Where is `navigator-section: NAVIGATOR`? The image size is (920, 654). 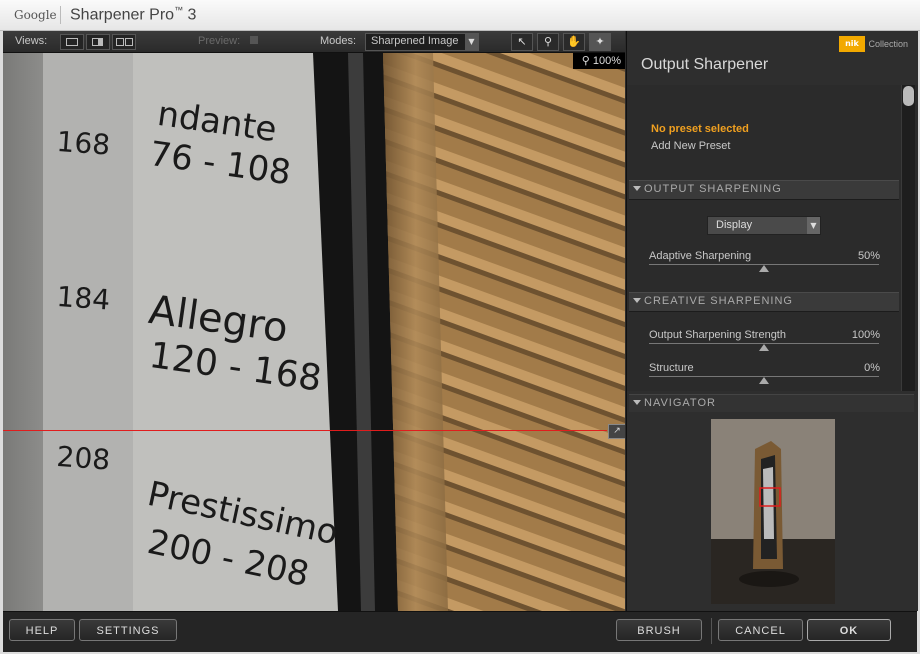
navigator-section: NAVIGATOR is located at coordinates (772, 502).